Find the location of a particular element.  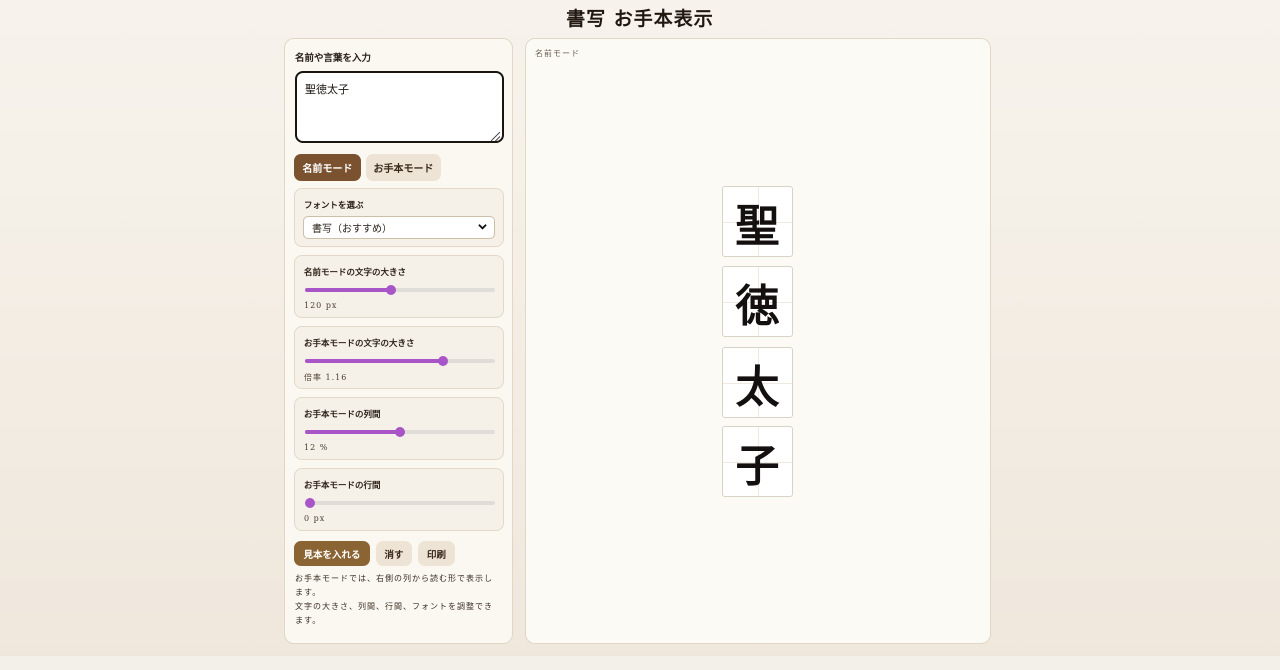

char-cell: 子 is located at coordinates (757, 461).